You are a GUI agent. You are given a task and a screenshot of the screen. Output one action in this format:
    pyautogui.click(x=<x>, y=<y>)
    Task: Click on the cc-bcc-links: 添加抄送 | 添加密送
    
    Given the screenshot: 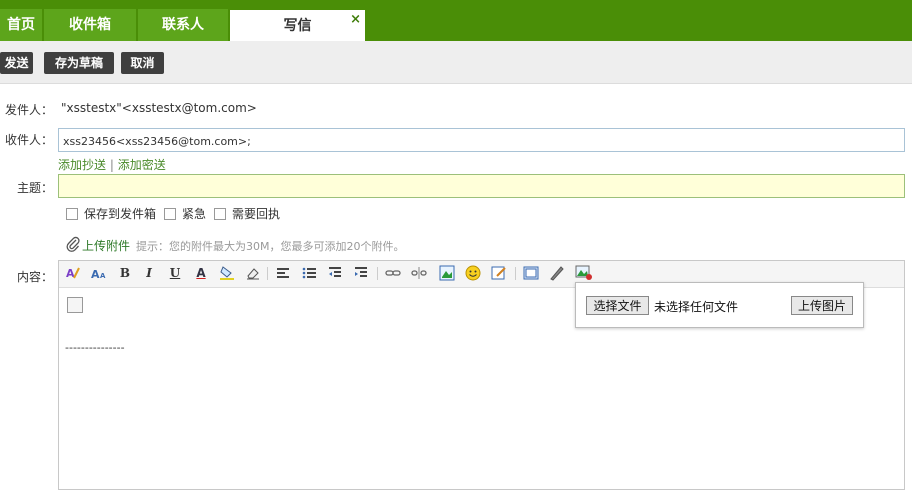 What is the action you would take?
    pyautogui.click(x=112, y=164)
    